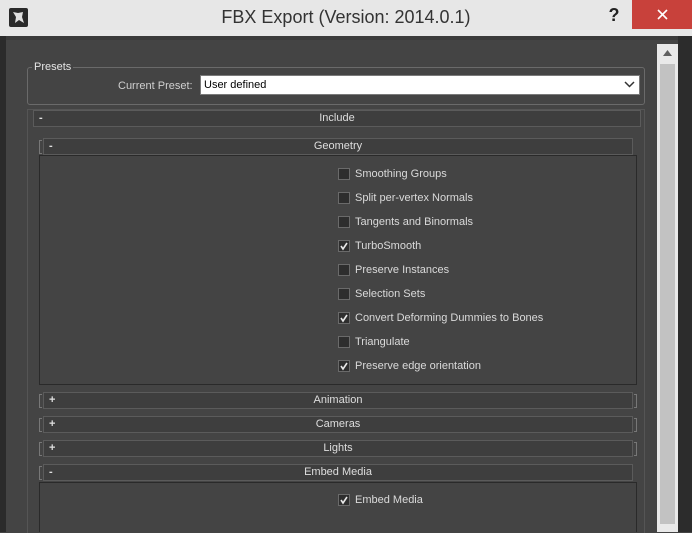 The width and height of the screenshot is (692, 533). I want to click on geometry-label: Geometry, so click(338, 146).